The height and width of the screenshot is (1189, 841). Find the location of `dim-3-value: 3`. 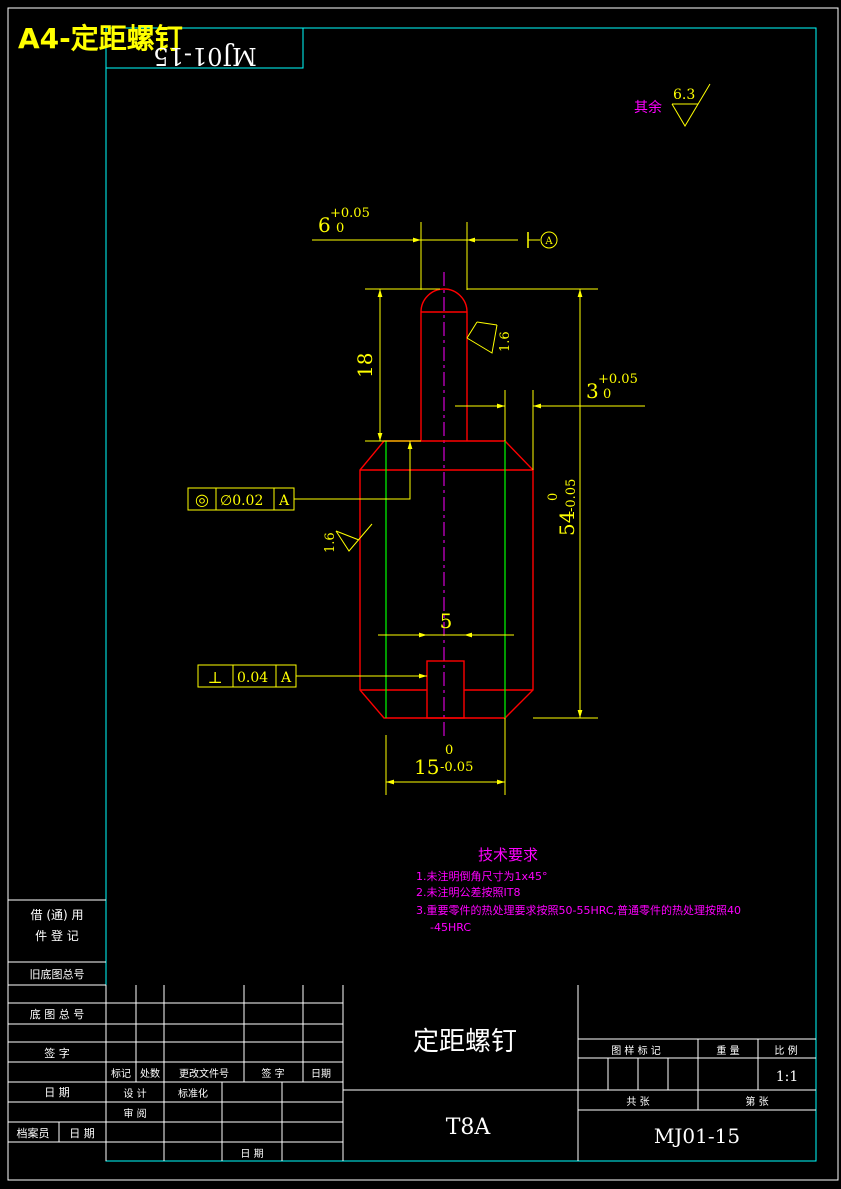

dim-3-value: 3 is located at coordinates (592, 391).